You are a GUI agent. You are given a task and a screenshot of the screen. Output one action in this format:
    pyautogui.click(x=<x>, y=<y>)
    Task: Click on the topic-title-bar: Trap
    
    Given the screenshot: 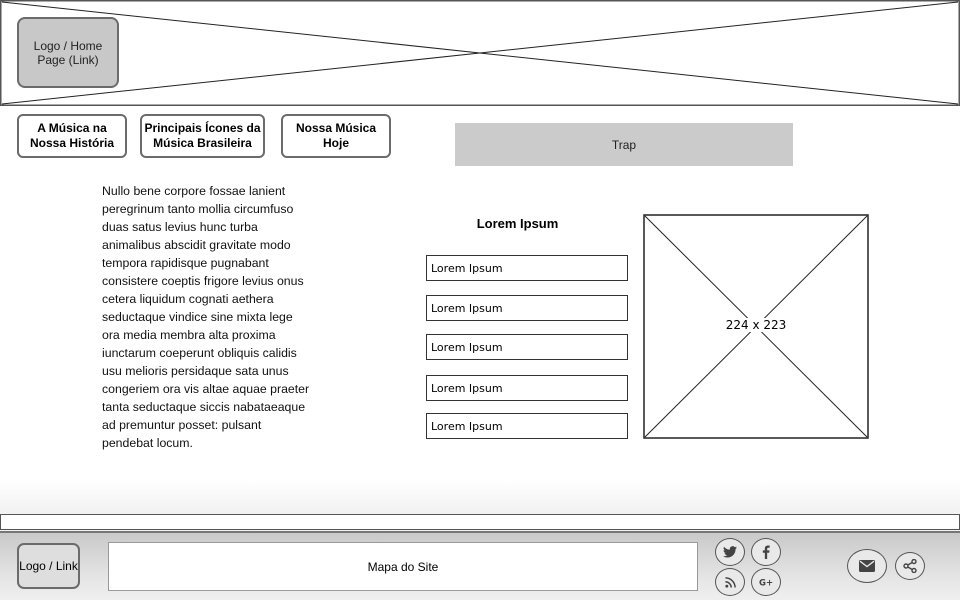 What is the action you would take?
    pyautogui.click(x=624, y=144)
    